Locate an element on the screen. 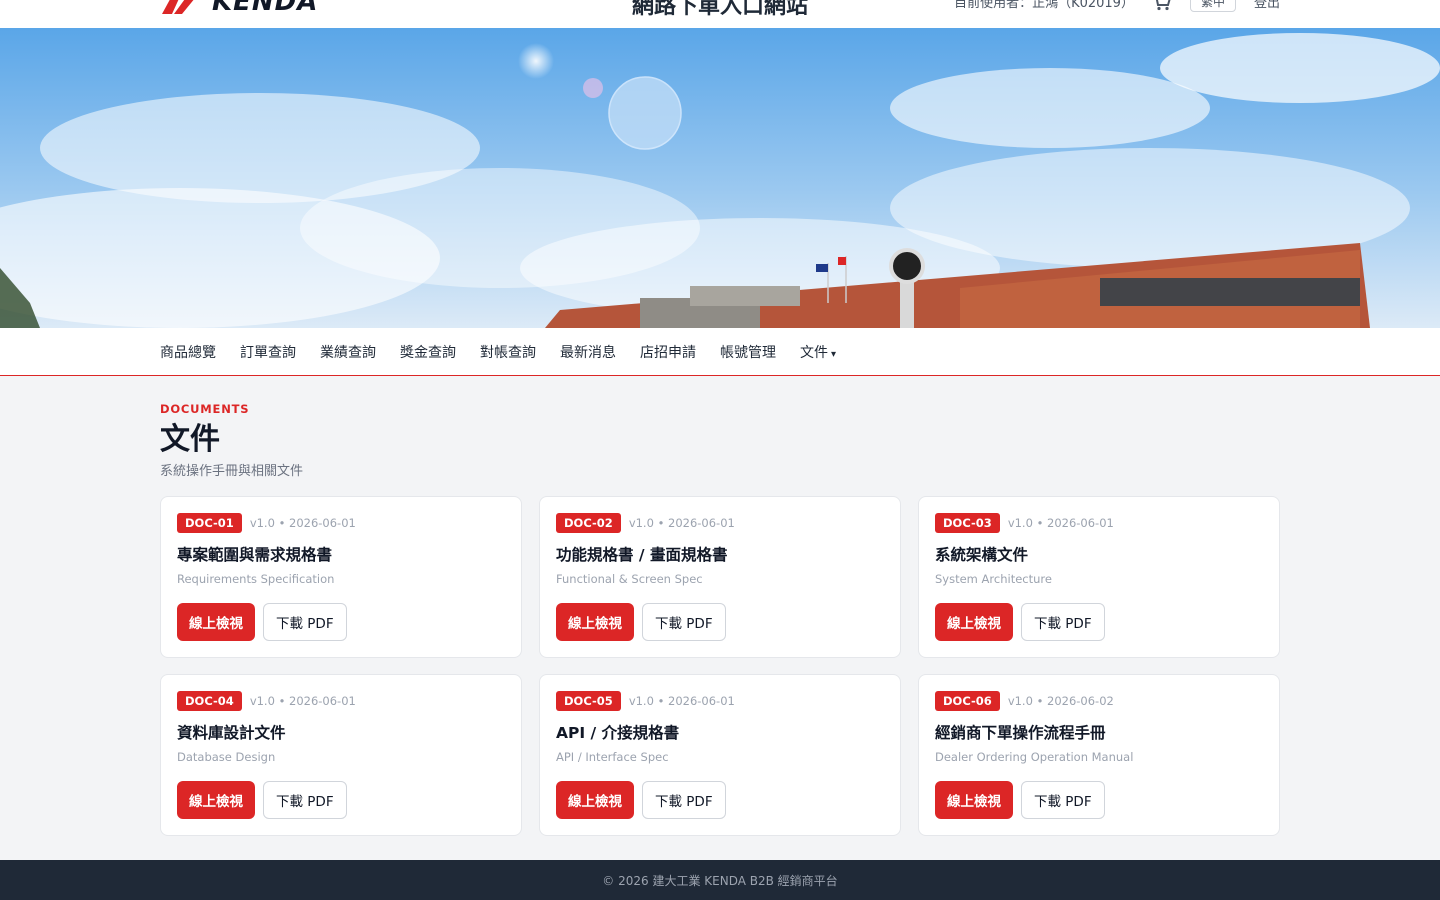 The width and height of the screenshot is (1440, 900). nav-item-documents-label: 文件 is located at coordinates (814, 352).